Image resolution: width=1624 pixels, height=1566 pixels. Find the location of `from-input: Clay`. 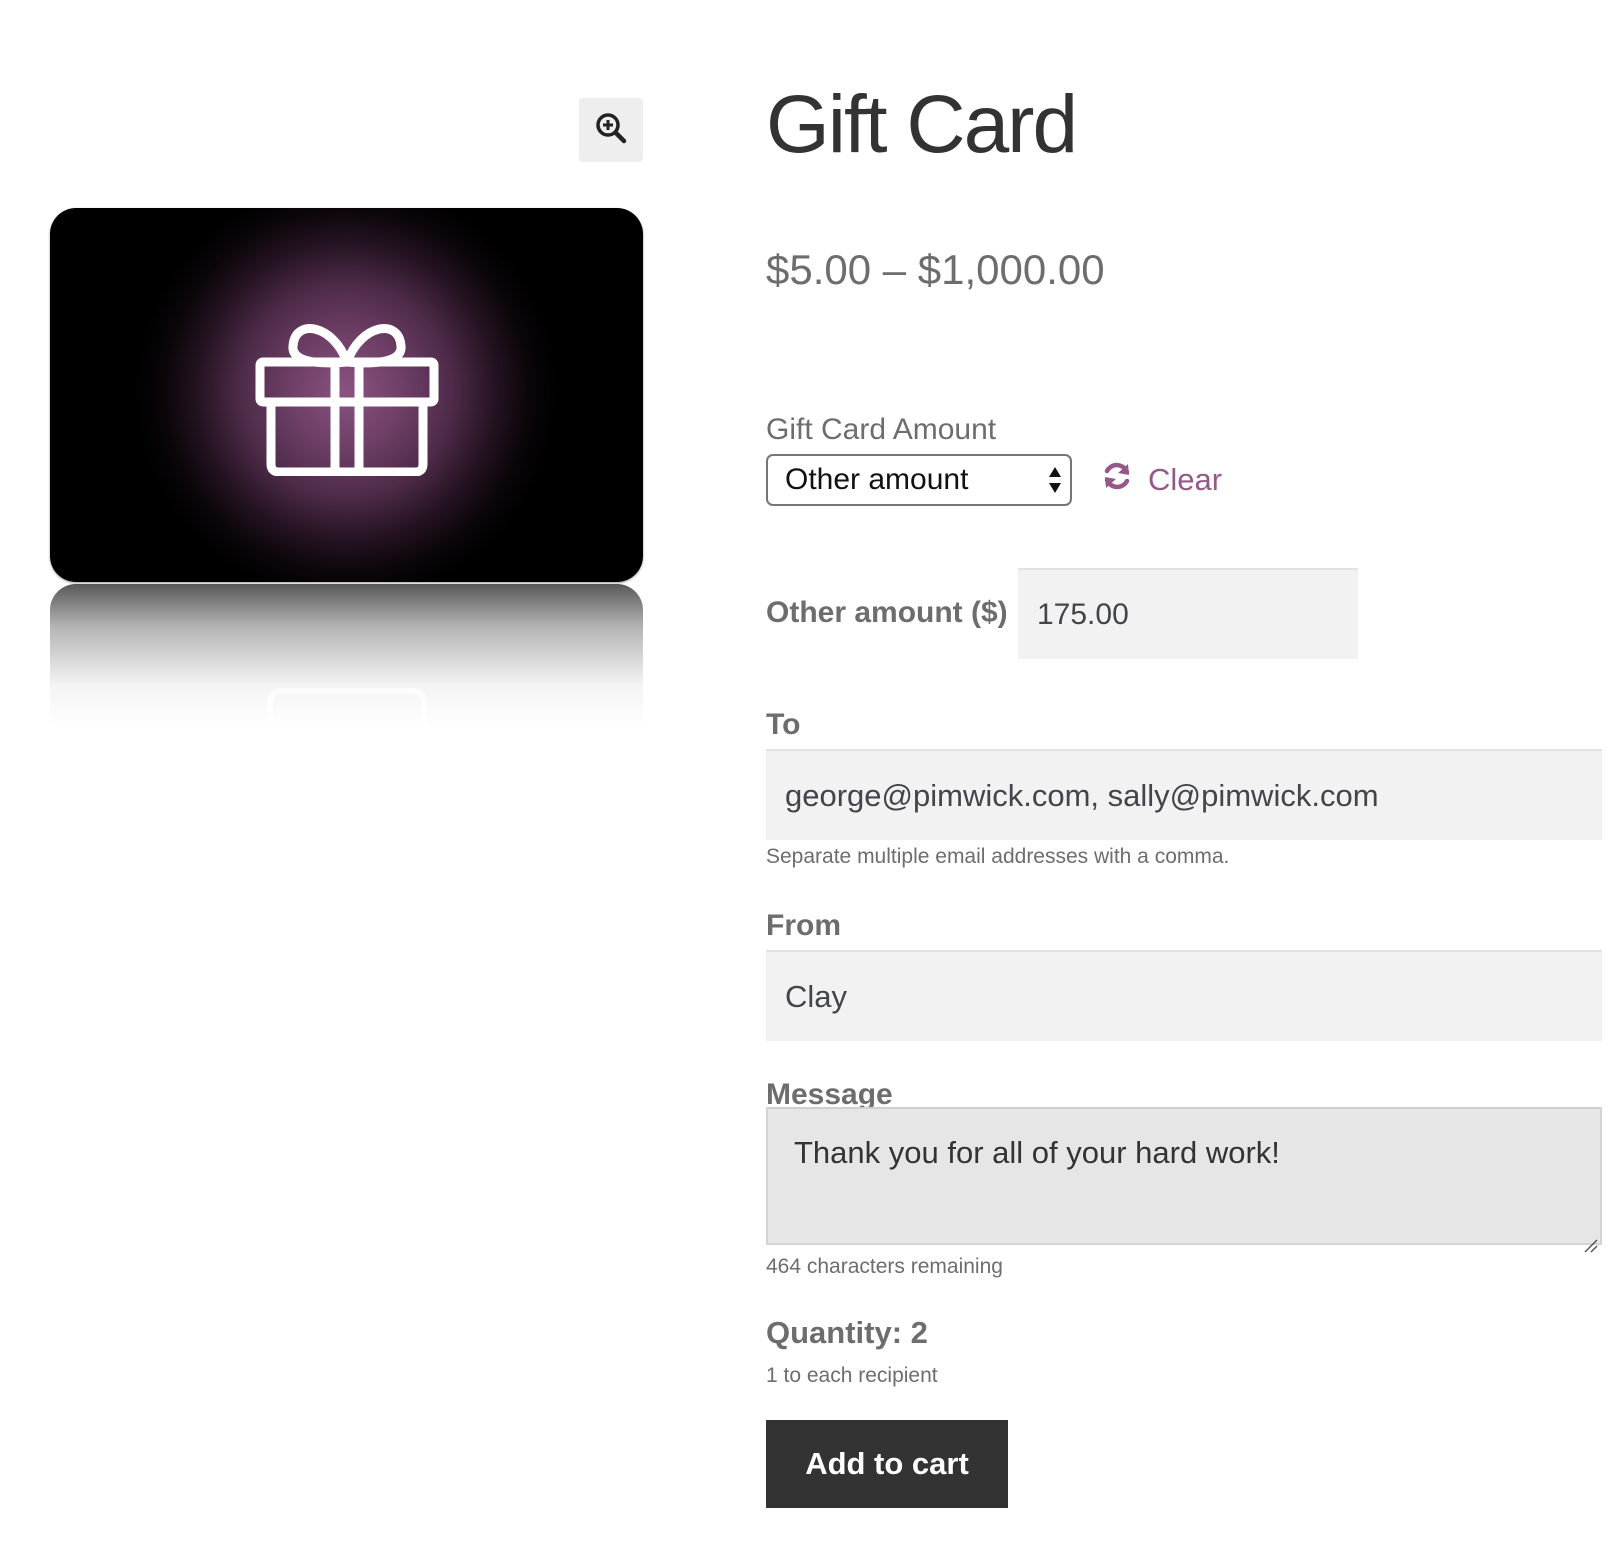

from-input: Clay is located at coordinates (1184, 995).